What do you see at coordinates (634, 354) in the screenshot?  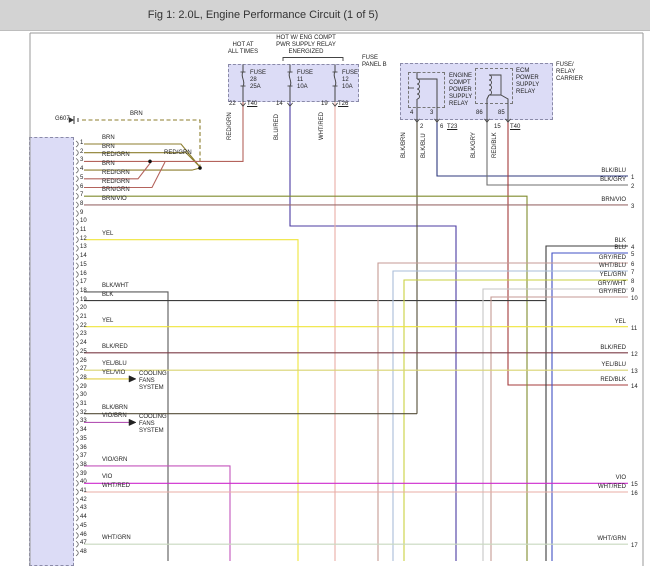 I see `right-wire-number: 12` at bounding box center [634, 354].